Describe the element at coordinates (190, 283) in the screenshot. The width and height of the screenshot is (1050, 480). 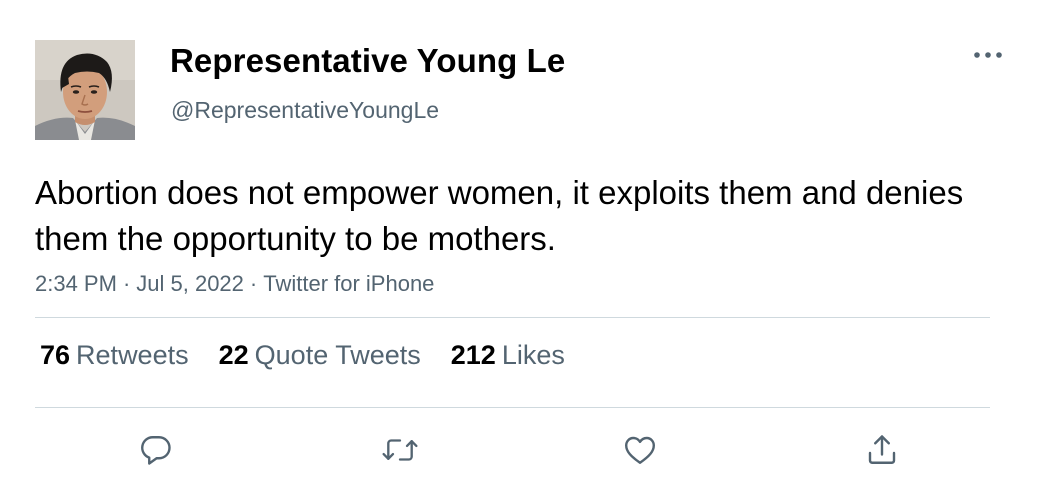
I see `tweet-date: Jul 5, 2022` at that location.